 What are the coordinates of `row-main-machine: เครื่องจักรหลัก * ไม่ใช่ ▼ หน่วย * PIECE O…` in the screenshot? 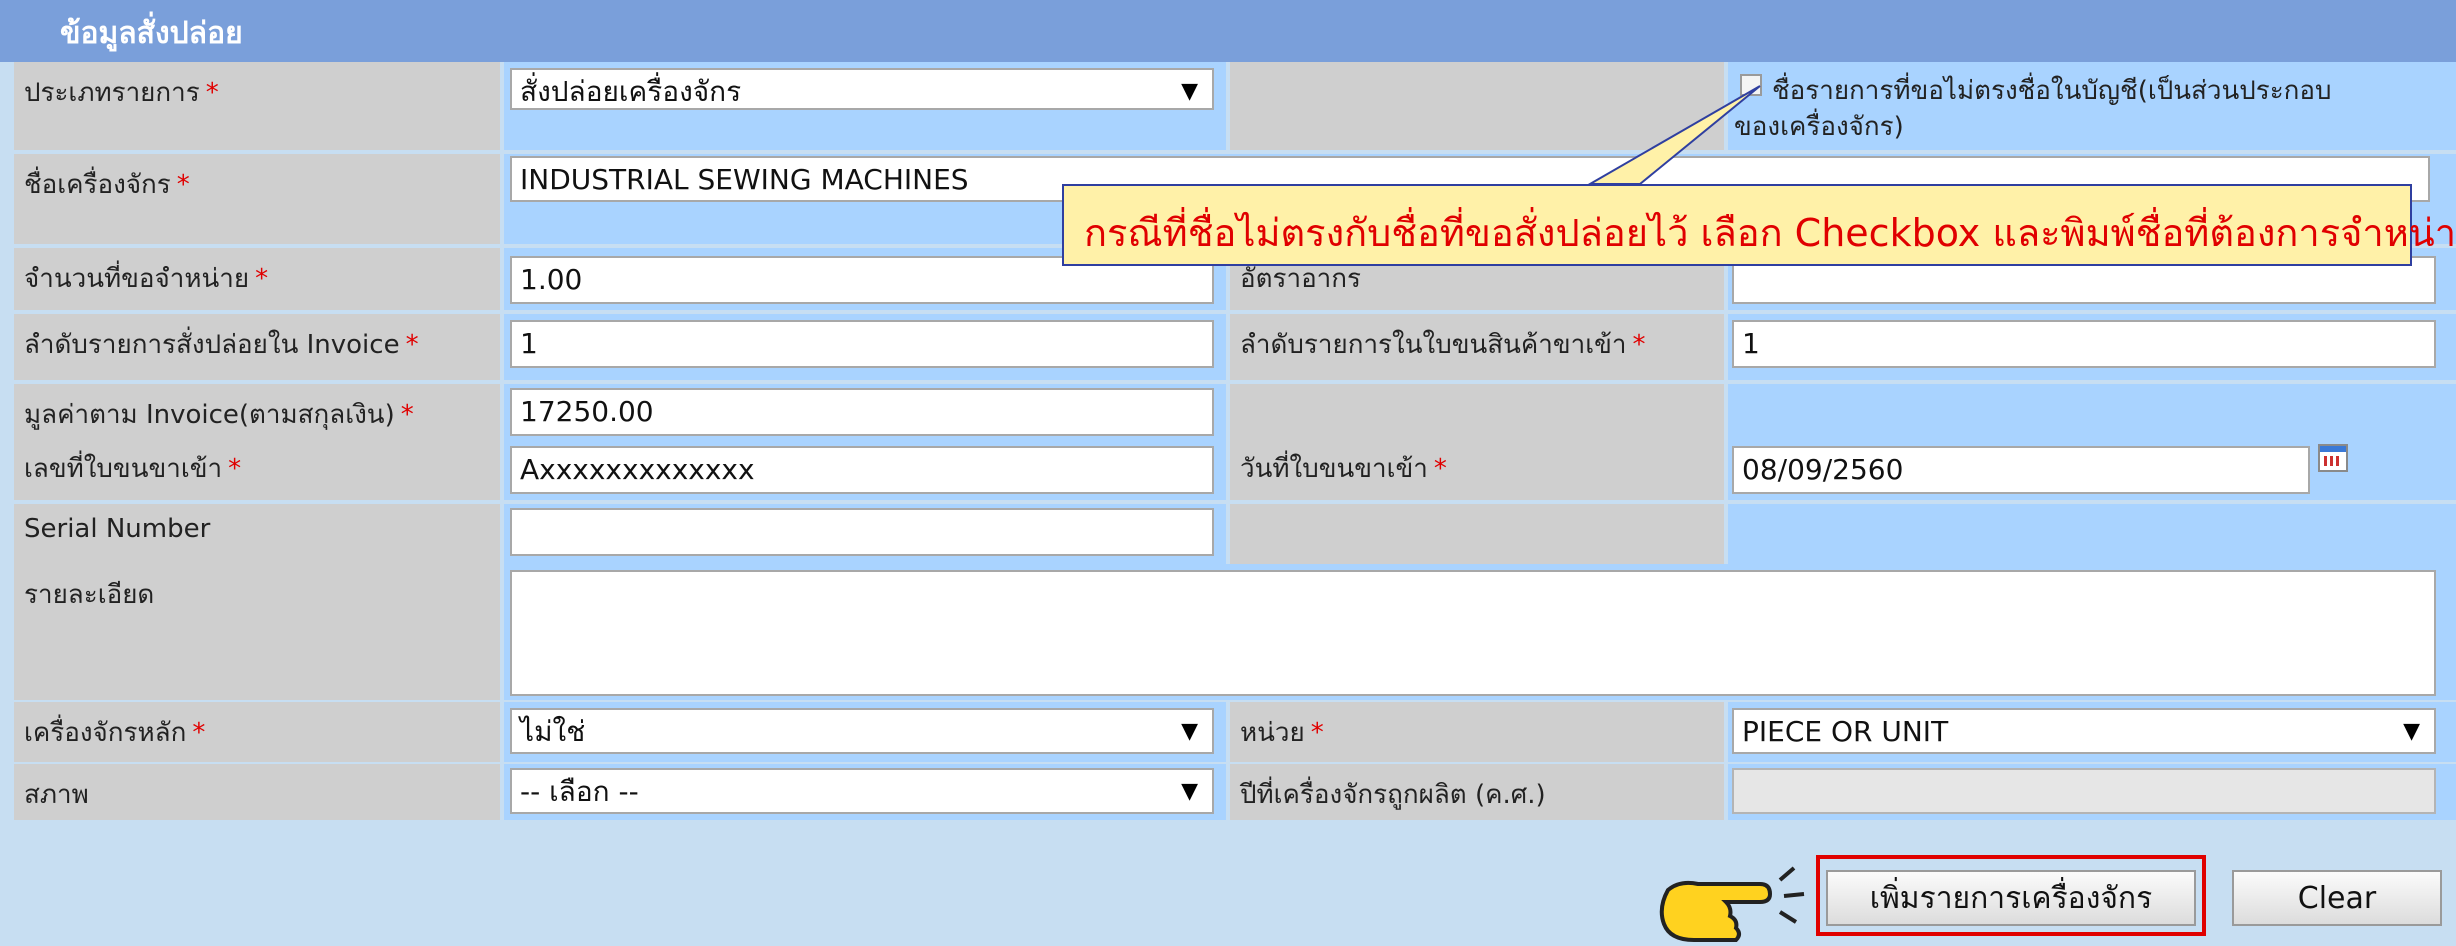 It's located at (1228, 732).